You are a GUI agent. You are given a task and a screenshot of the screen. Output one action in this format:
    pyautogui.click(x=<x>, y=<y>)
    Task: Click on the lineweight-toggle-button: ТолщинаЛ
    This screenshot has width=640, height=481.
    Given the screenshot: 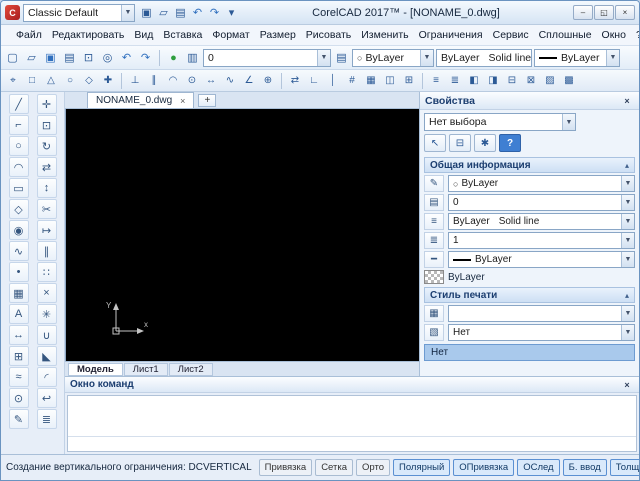 What is the action you would take?
    pyautogui.click(x=624, y=467)
    